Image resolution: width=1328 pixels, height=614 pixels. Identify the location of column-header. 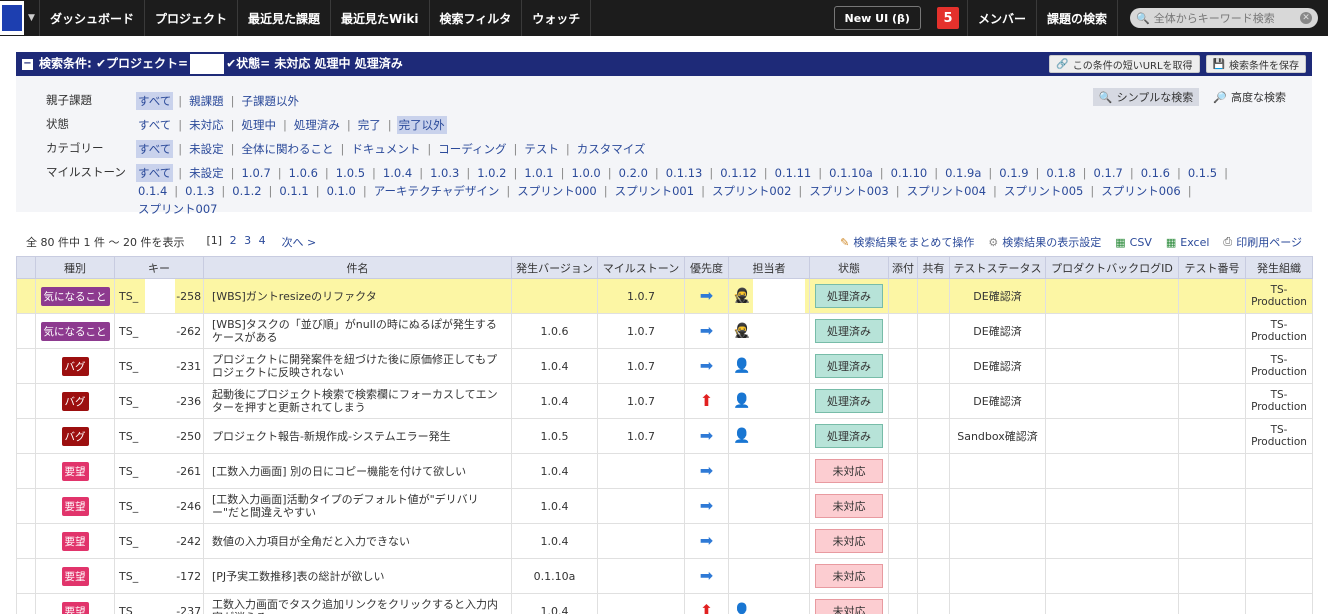
(26, 267).